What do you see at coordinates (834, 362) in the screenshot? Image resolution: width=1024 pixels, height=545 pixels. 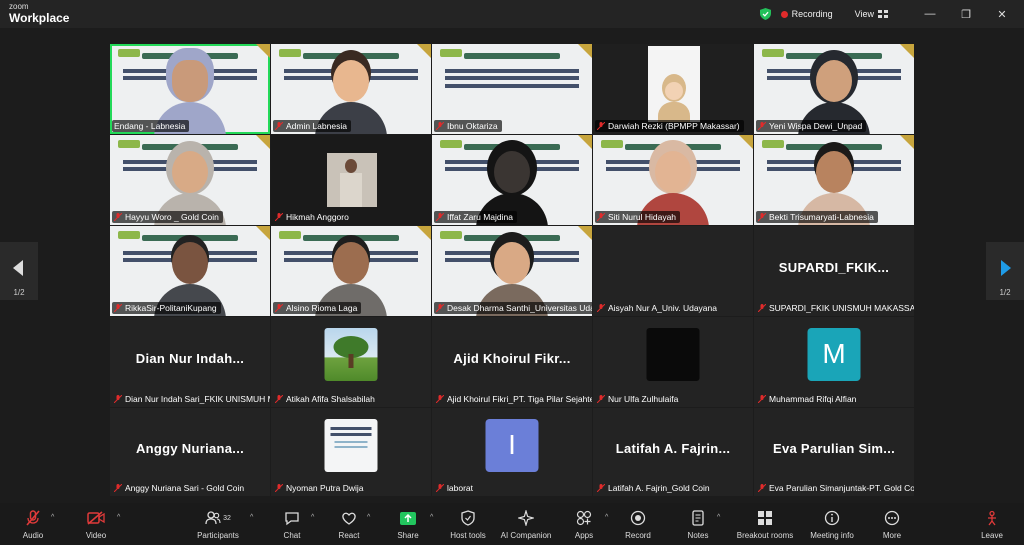 I see `video-tile: M Muhammad Rifqi Alfian` at bounding box center [834, 362].